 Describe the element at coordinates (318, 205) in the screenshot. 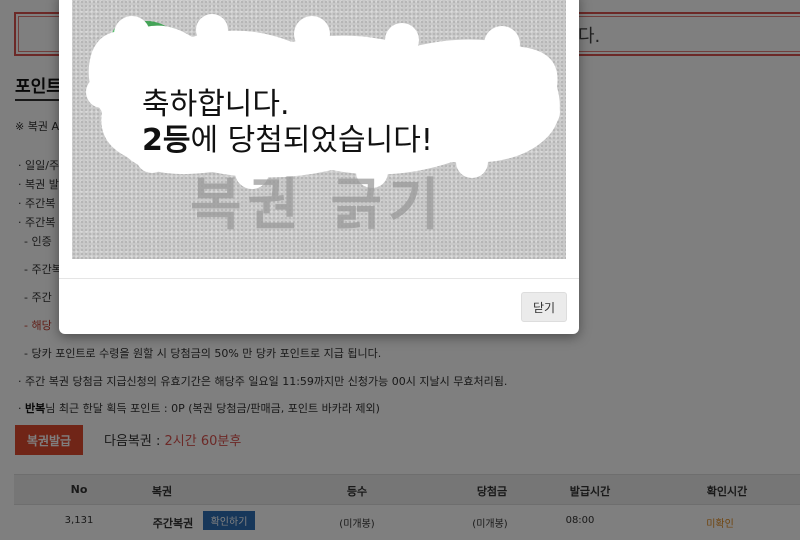

I see `scratch-card-title: 복권 긁기` at that location.